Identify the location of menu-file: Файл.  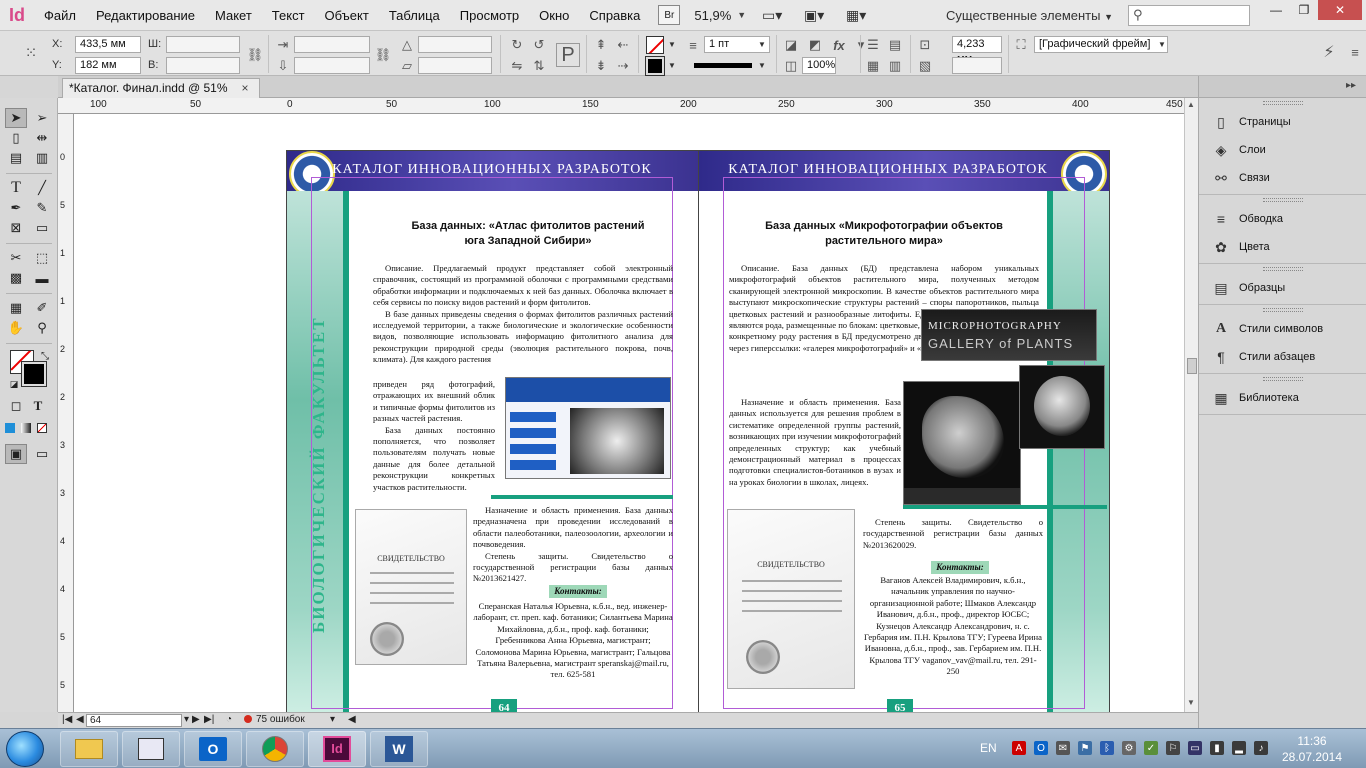
(60, 15).